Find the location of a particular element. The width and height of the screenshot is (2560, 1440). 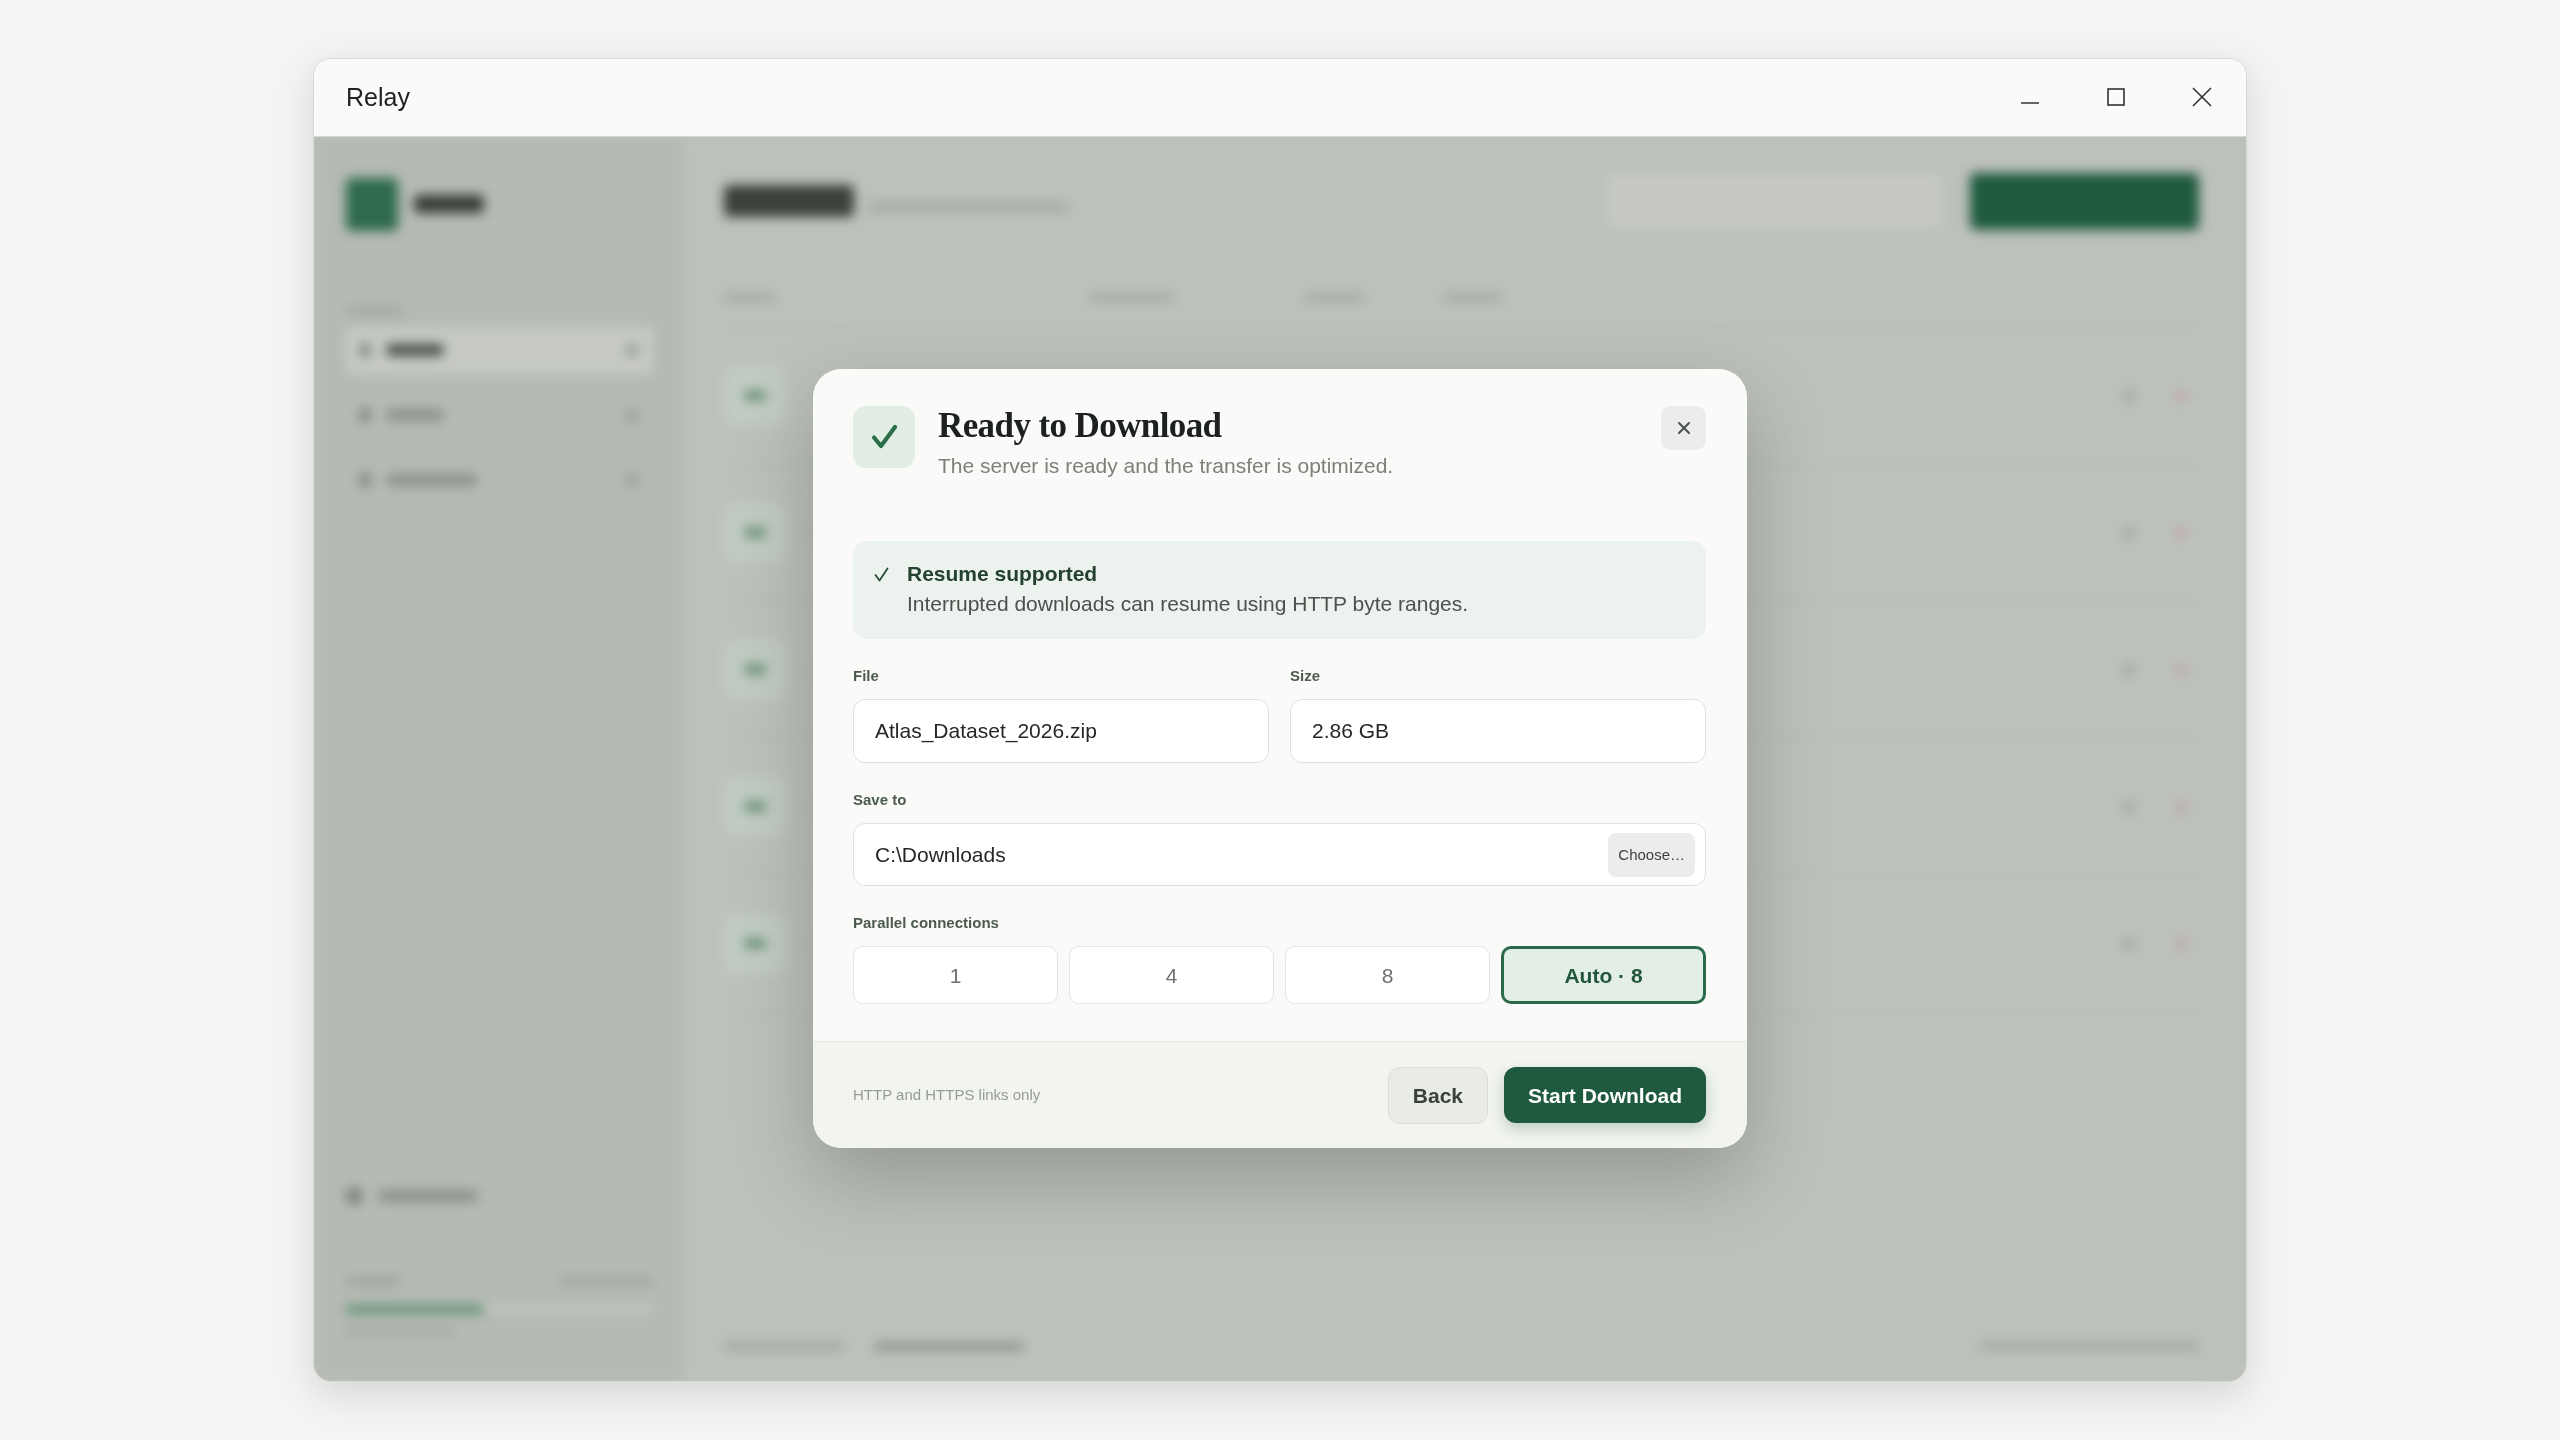

field-label: Size is located at coordinates (1305, 676).